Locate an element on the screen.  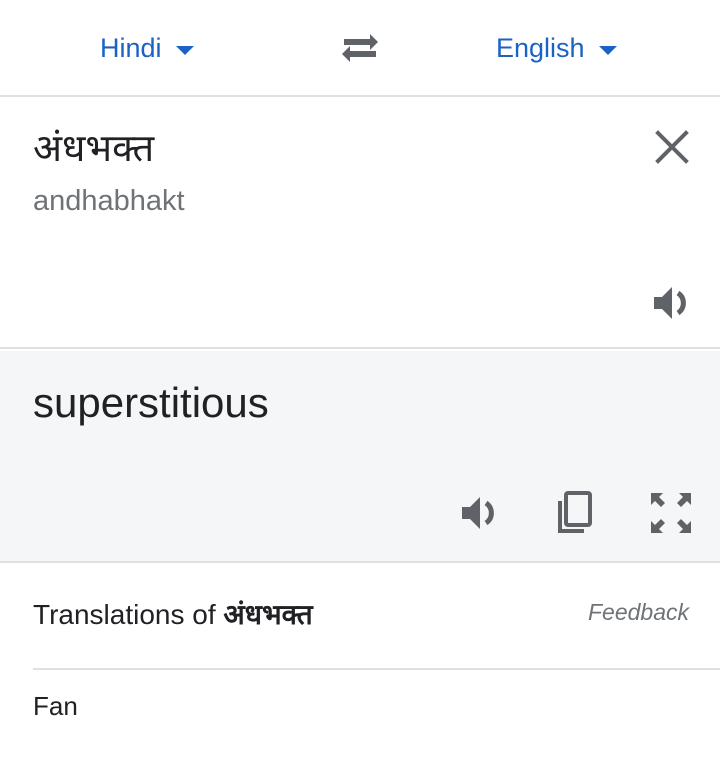
fullscreen-icon is located at coordinates (671, 513).